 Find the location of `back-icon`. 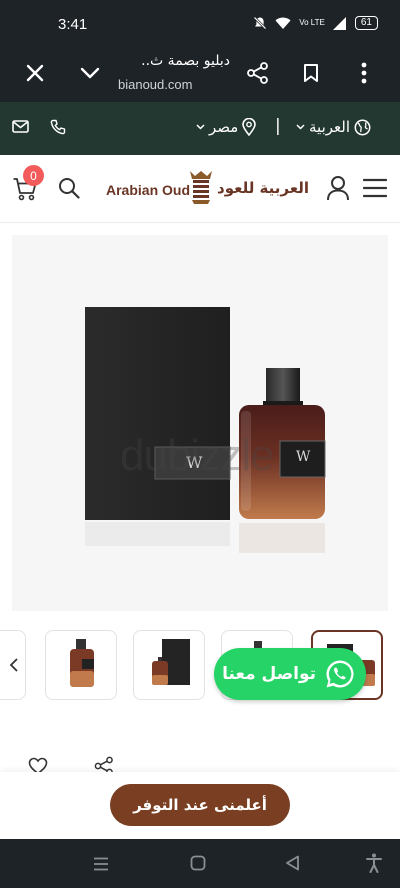

back-icon is located at coordinates (292, 863).